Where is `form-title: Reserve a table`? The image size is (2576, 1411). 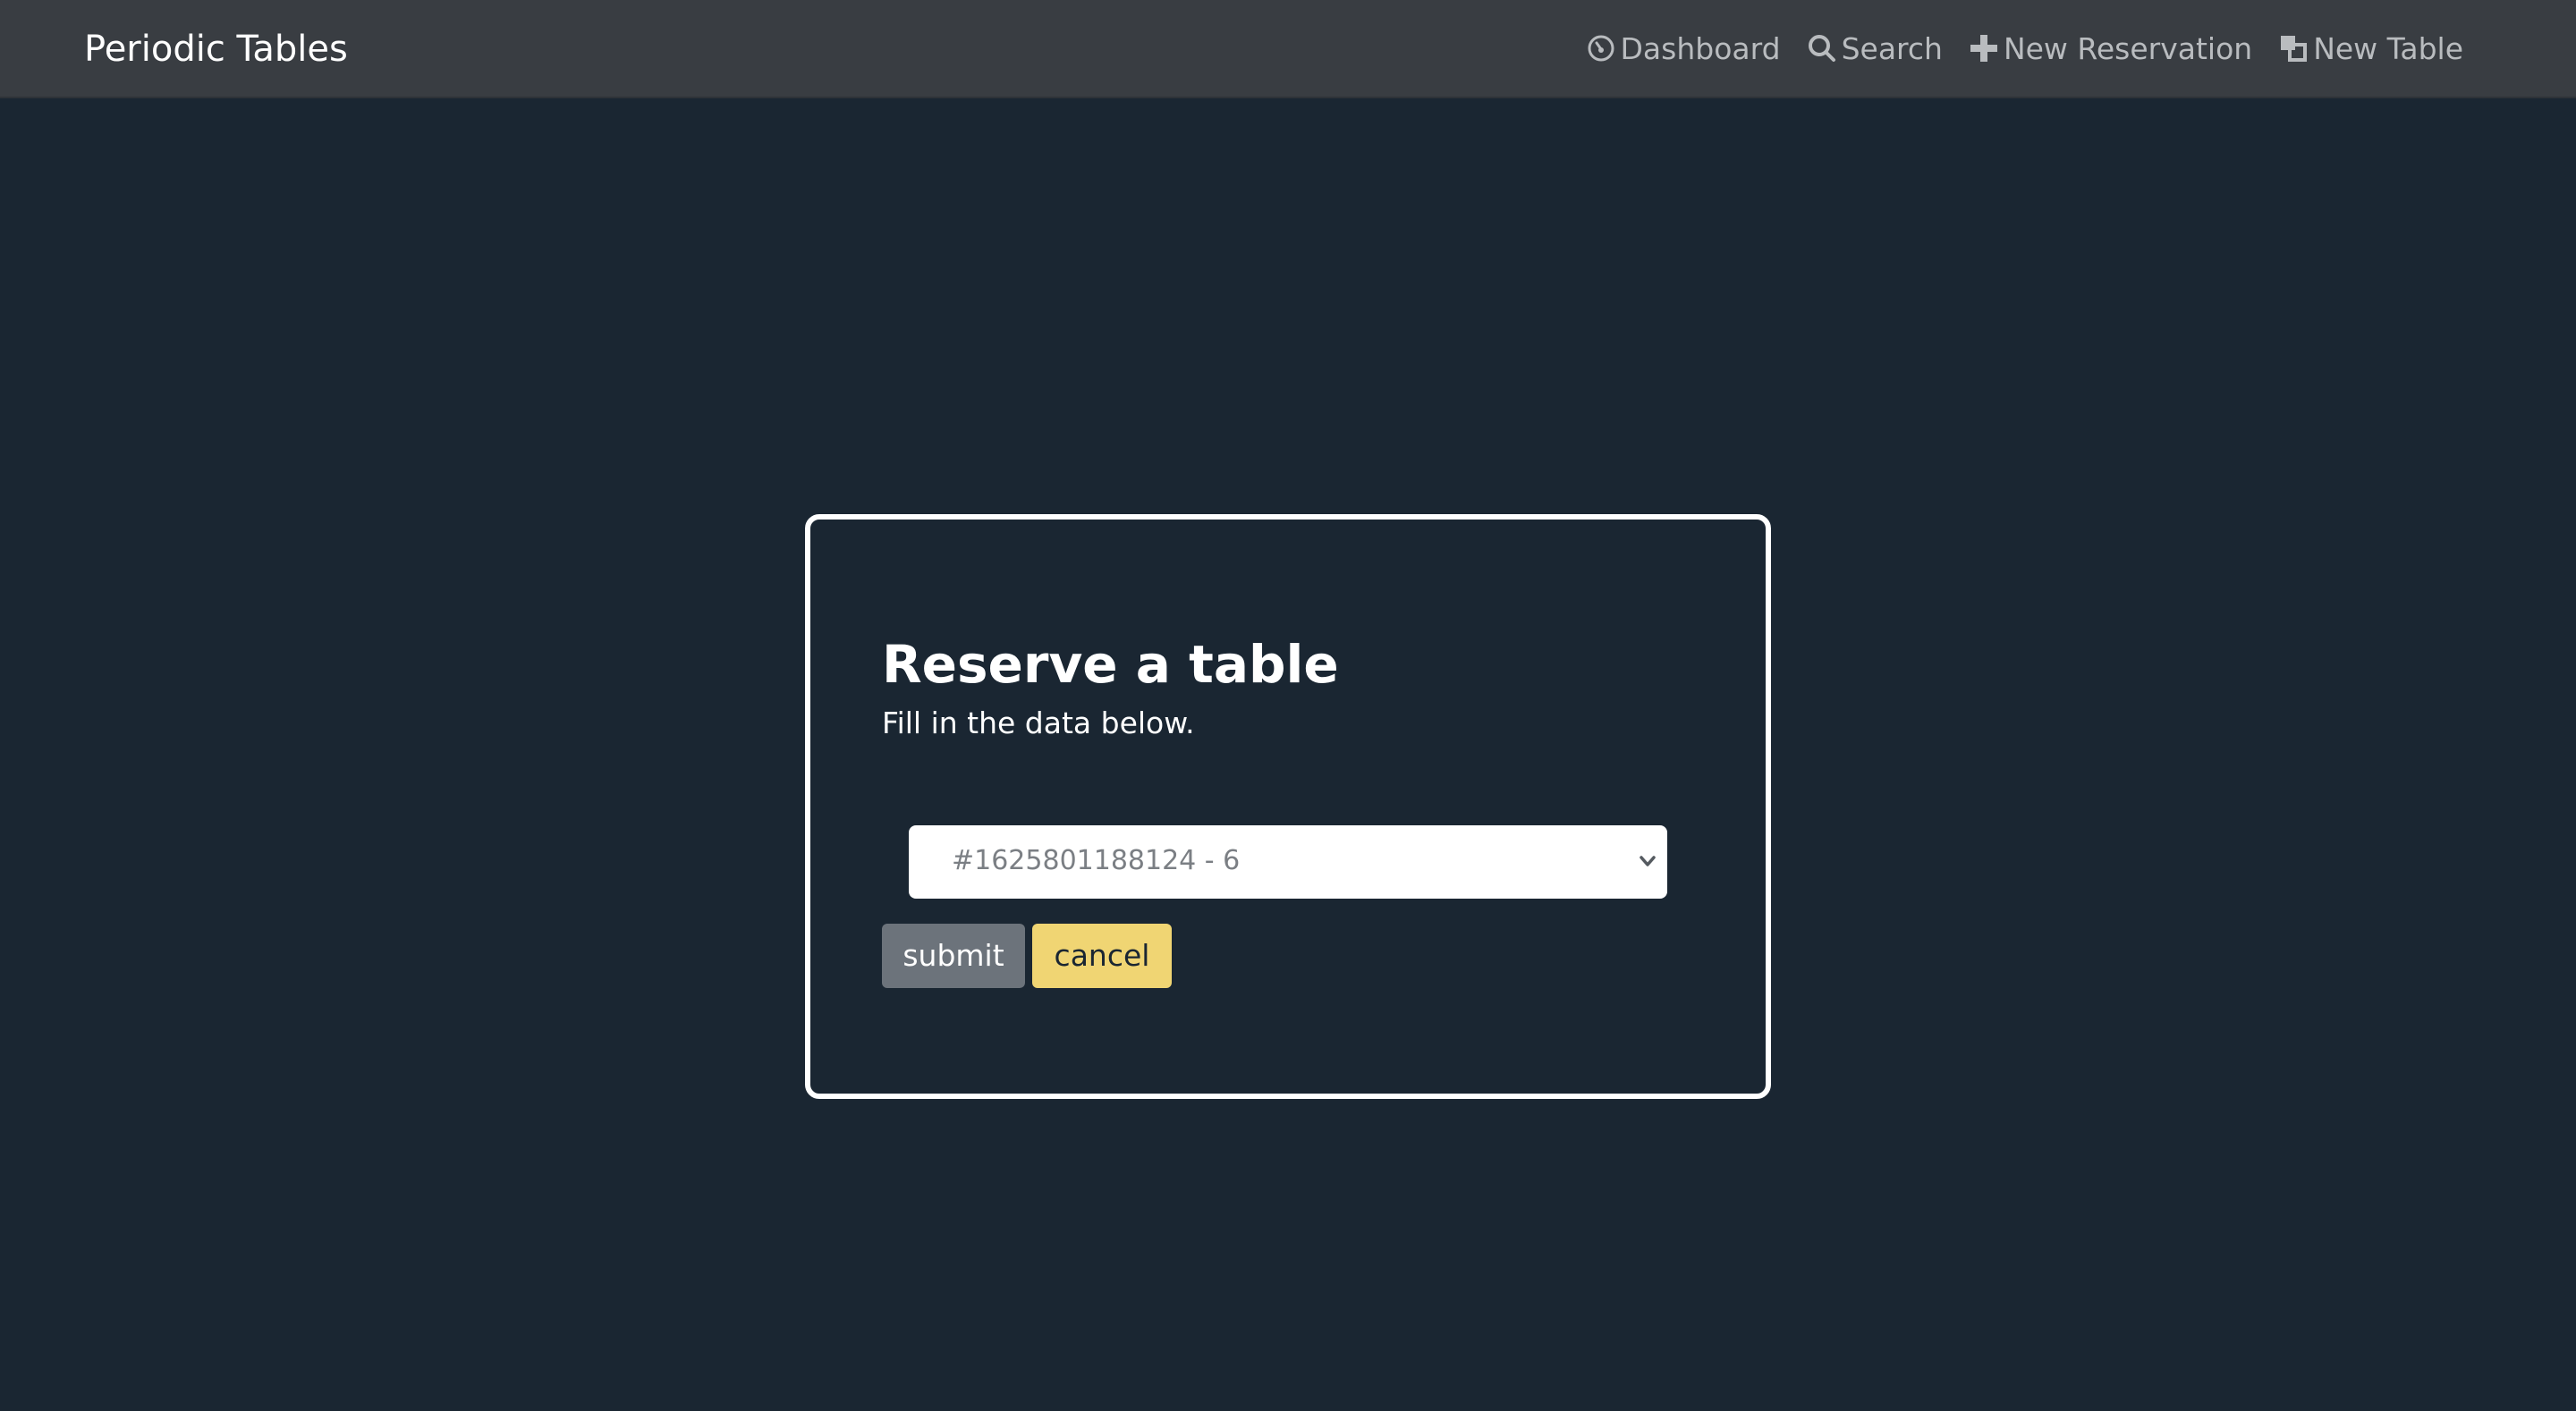 form-title: Reserve a table is located at coordinates (1110, 664).